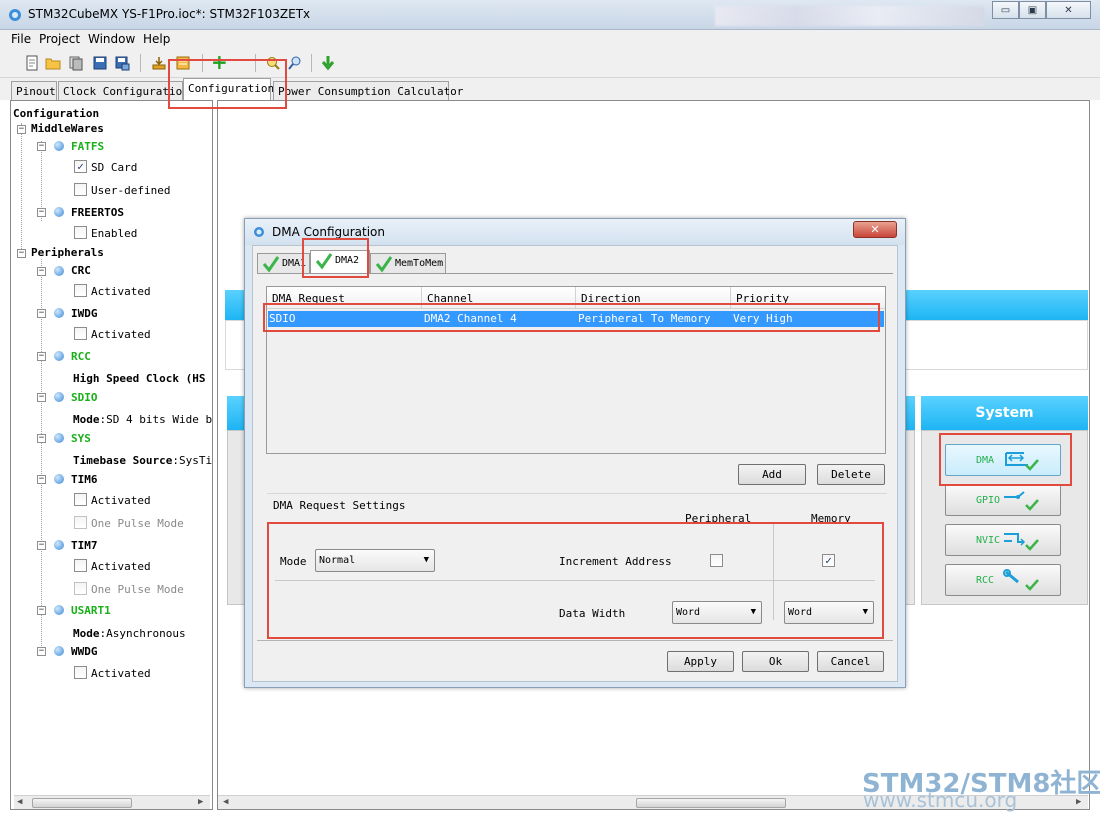 The image size is (1100, 824). I want to click on usart1-mode-label: Mode, so click(86, 633).